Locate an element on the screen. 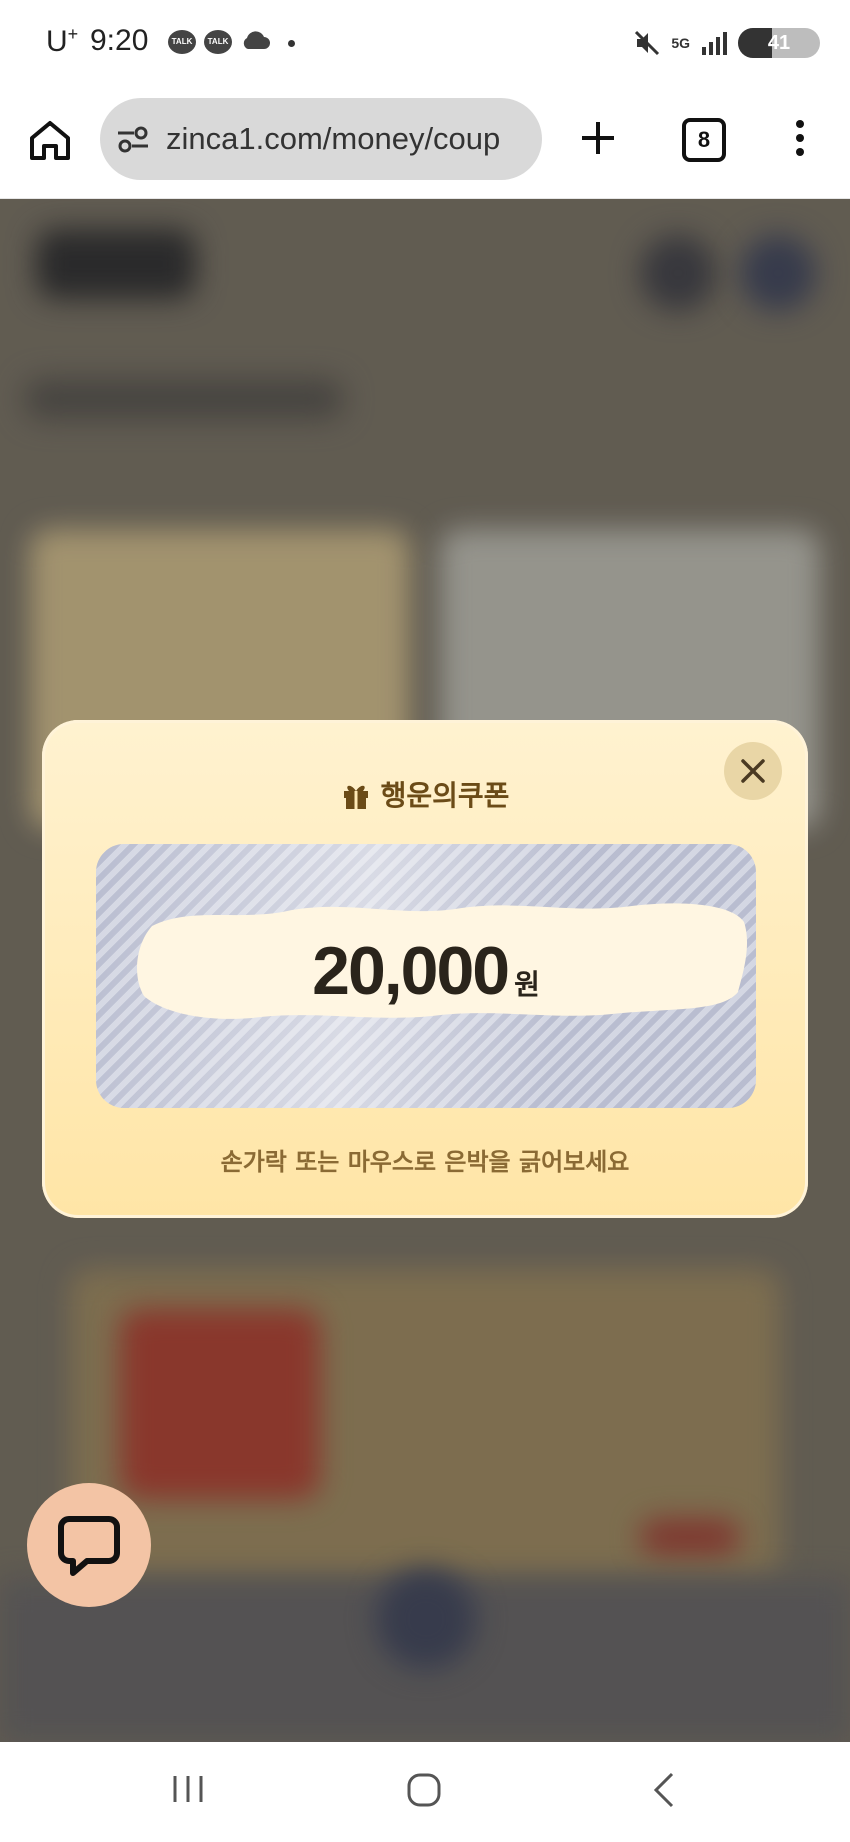 This screenshot has height=1842, width=850. scratch-instruction: 손가락 또는 마우스로 은박을 긁어보세요 is located at coordinates (425, 1162).